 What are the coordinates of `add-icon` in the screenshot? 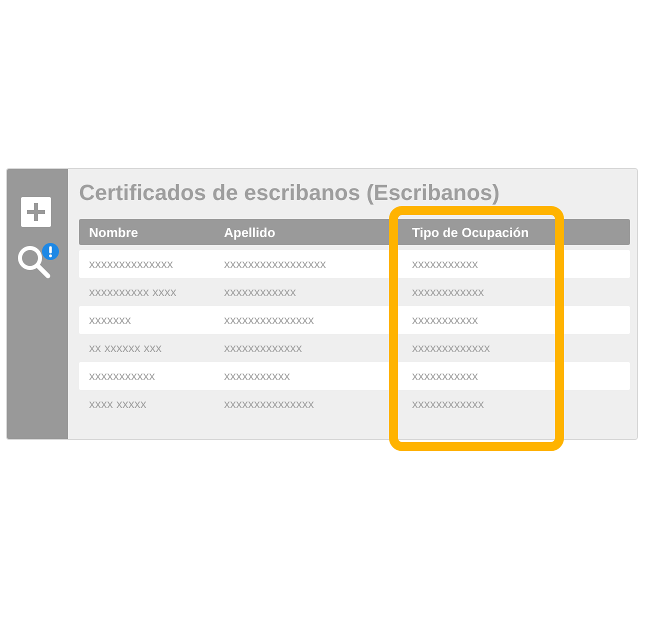 It's located at (35, 212).